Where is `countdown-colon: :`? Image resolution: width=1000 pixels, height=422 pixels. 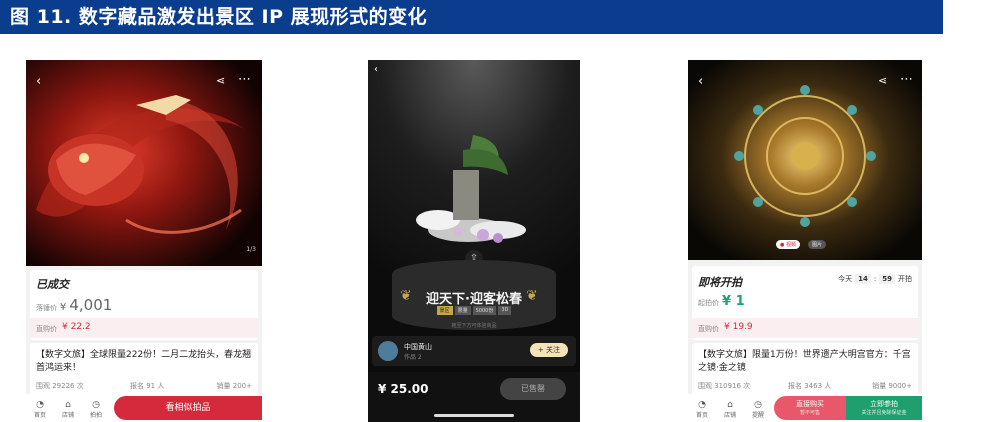
countdown-colon: : is located at coordinates (875, 279).